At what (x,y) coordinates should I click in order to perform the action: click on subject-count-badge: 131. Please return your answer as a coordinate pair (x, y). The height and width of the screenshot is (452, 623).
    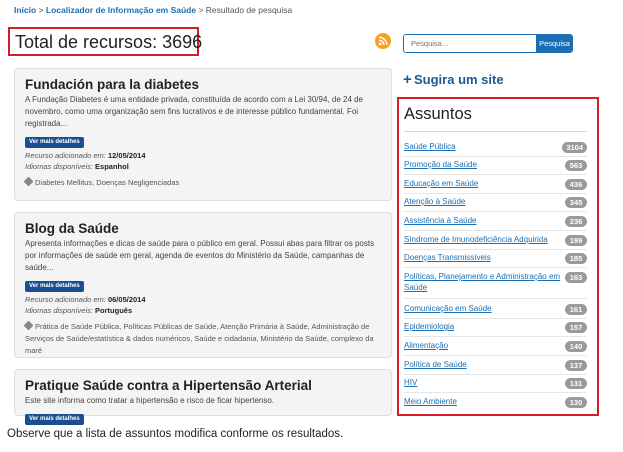
    Looking at the image, I should click on (576, 383).